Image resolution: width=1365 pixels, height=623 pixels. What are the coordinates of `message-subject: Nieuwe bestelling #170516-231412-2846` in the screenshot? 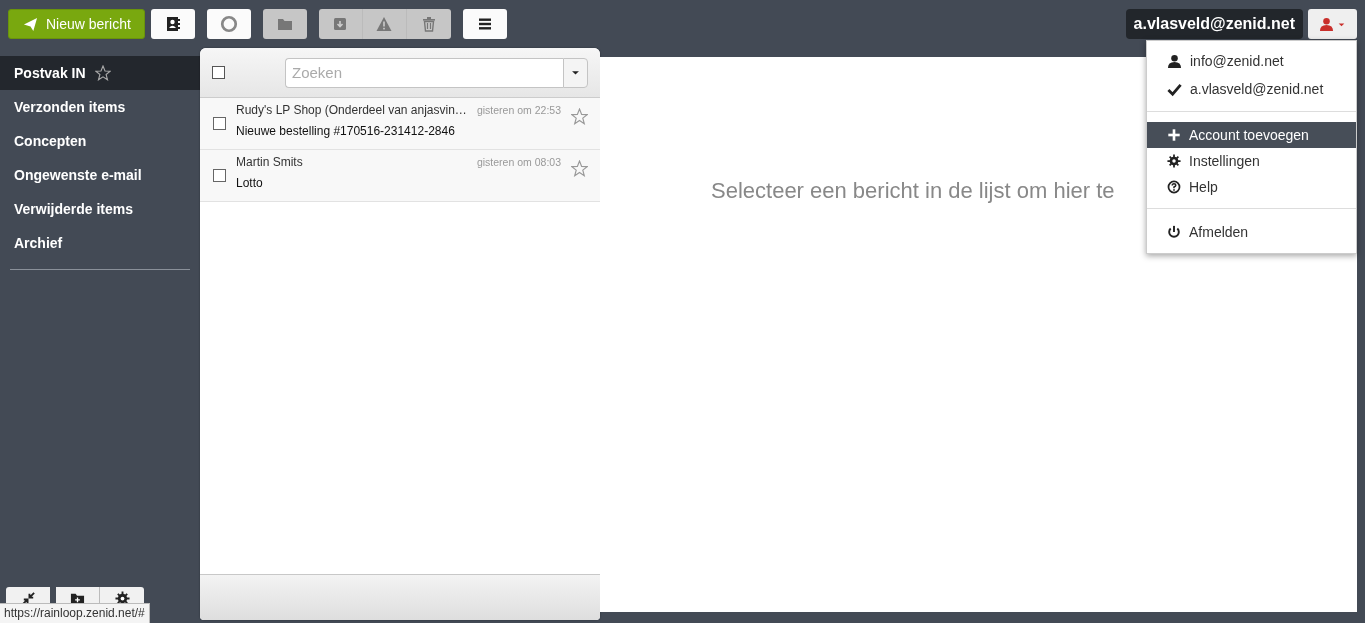 It's located at (346, 131).